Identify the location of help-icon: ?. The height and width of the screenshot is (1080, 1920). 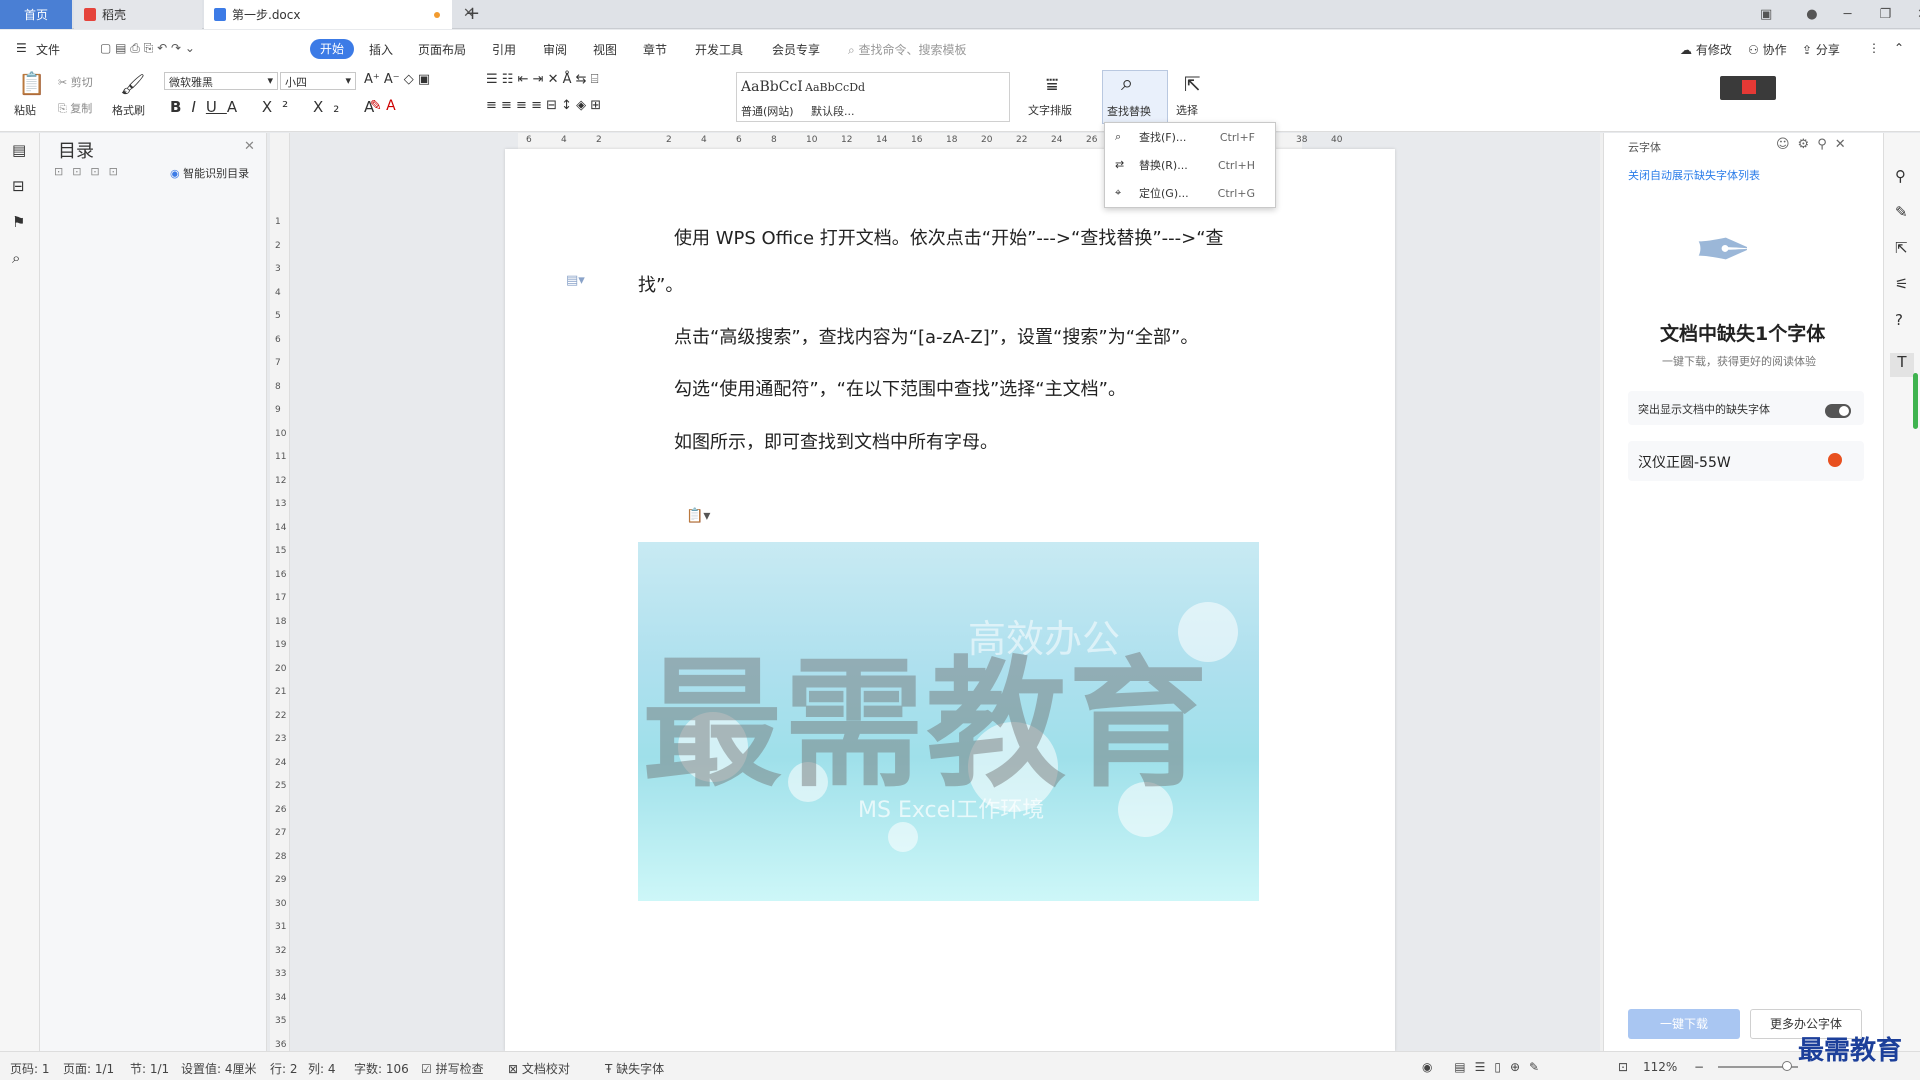
(1899, 320).